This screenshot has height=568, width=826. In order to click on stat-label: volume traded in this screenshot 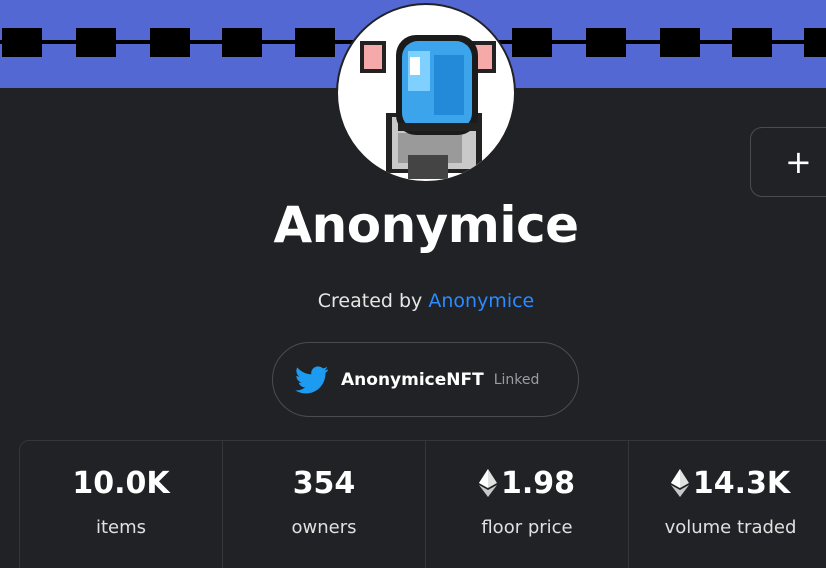, I will do `click(730, 527)`.